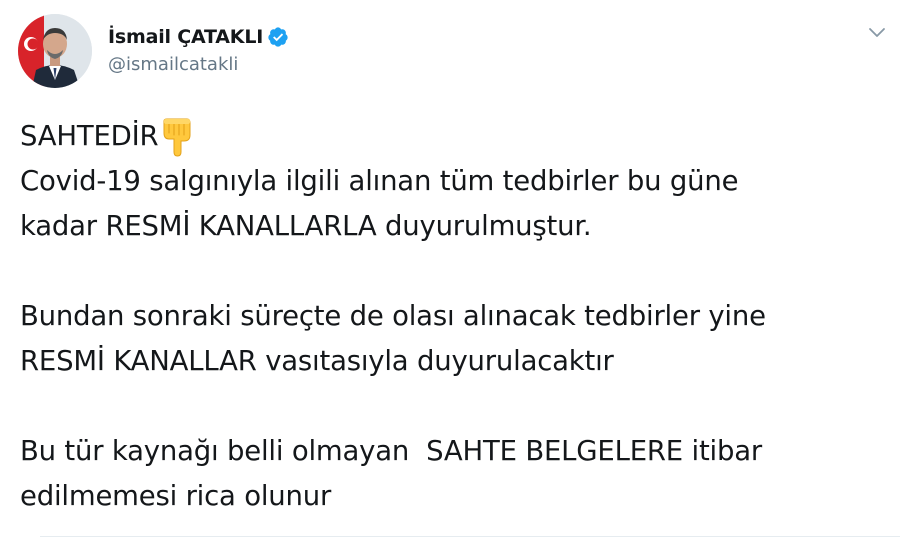  I want to click on author-name-row: İsmail ÇATAKLI, so click(198, 37).